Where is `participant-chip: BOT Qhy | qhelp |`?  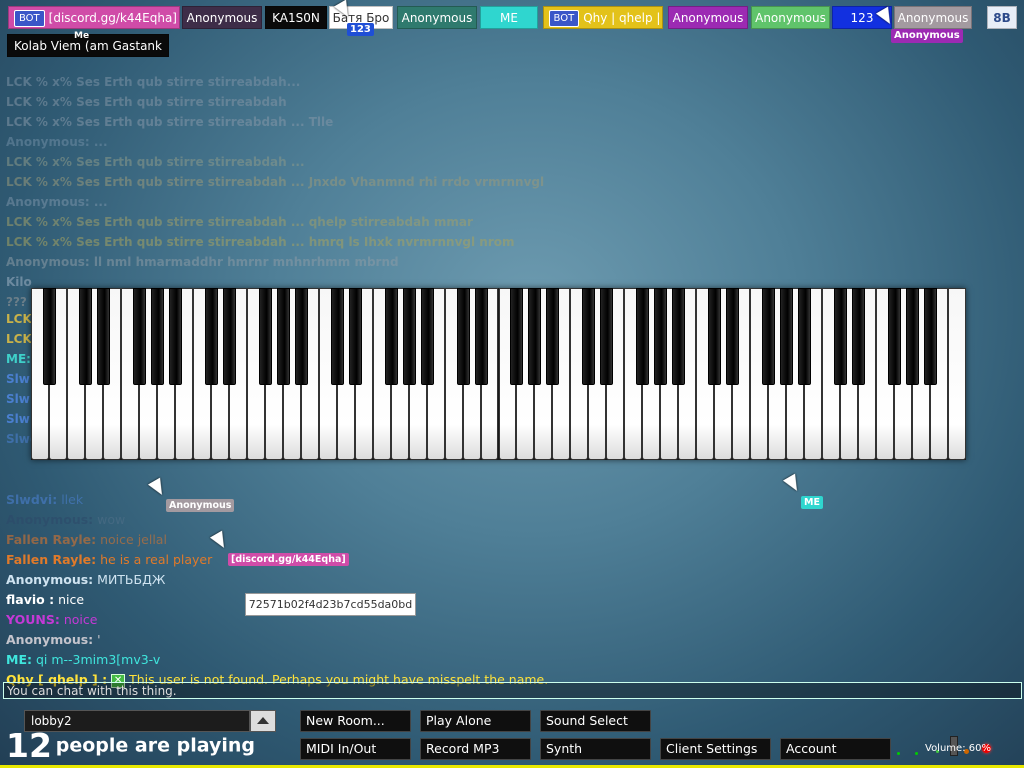 participant-chip: BOT Qhy | qhelp | is located at coordinates (603, 17).